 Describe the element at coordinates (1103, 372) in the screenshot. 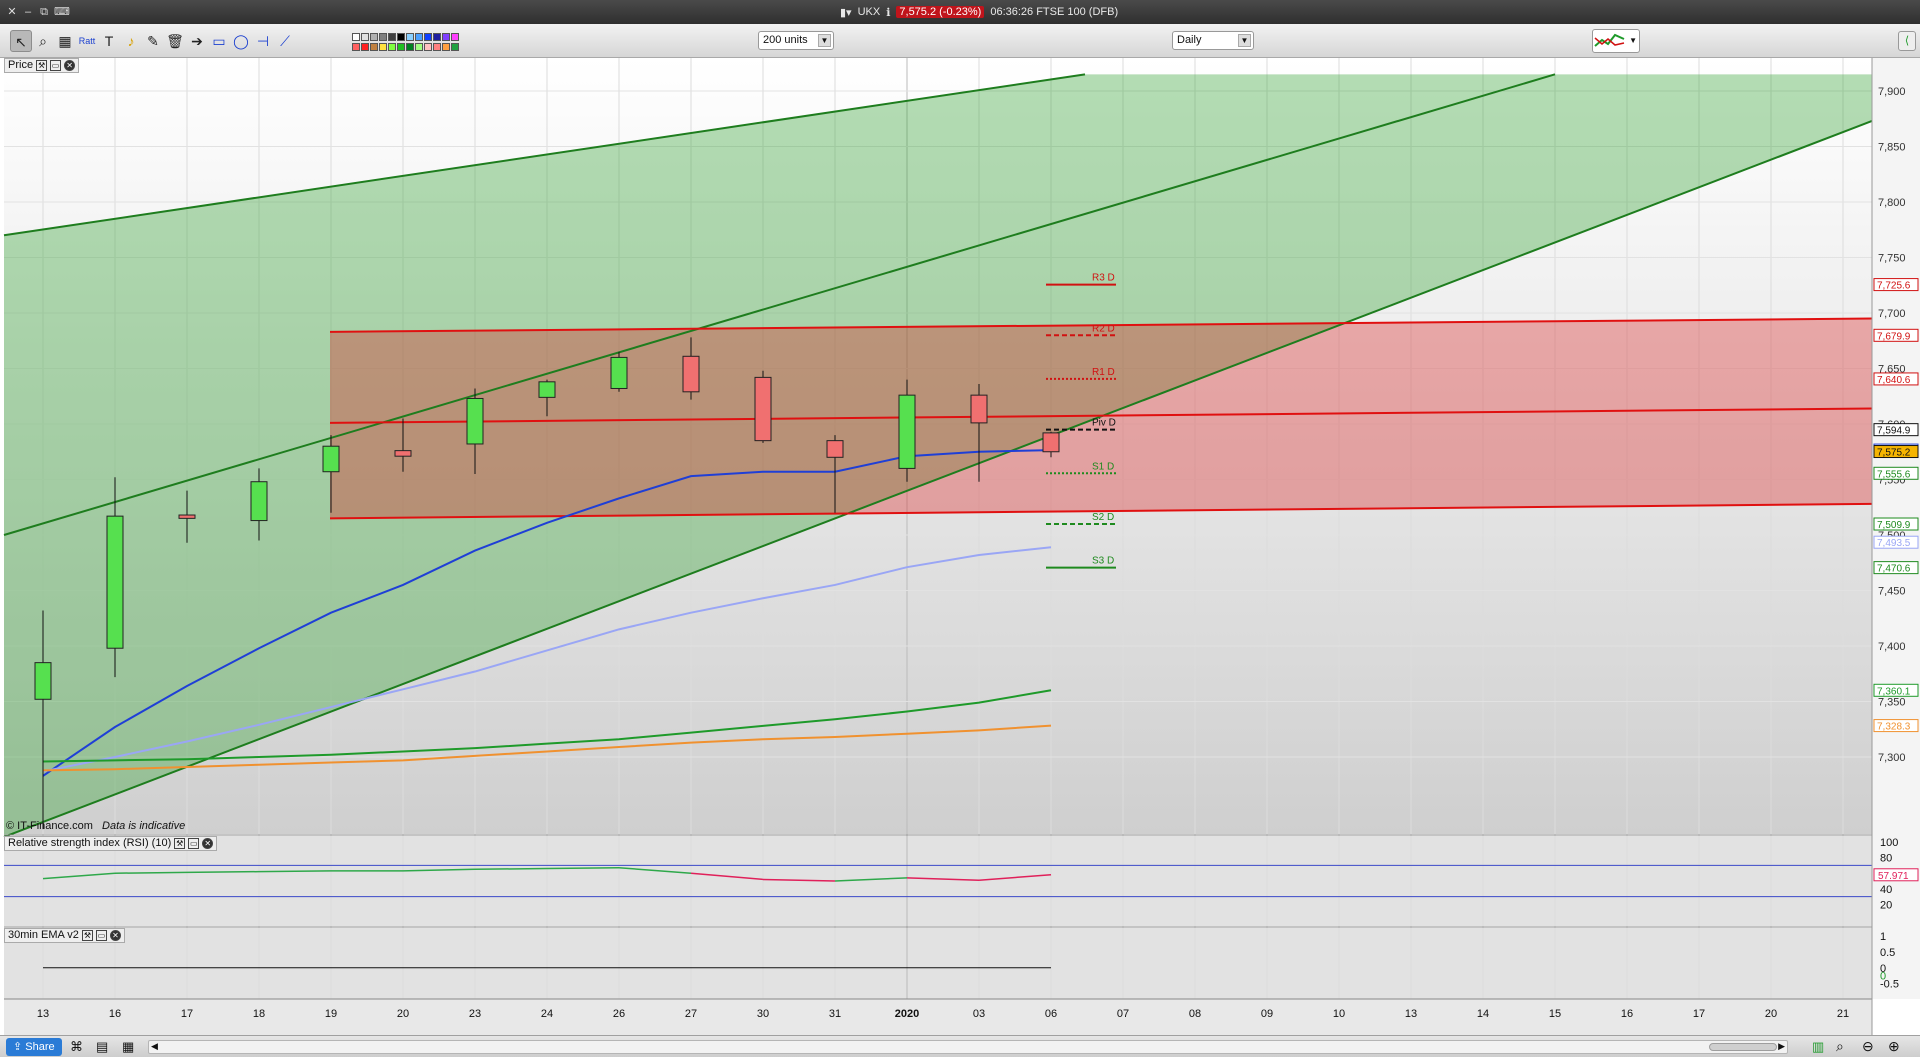

I see `pivot-label: R1 D` at that location.